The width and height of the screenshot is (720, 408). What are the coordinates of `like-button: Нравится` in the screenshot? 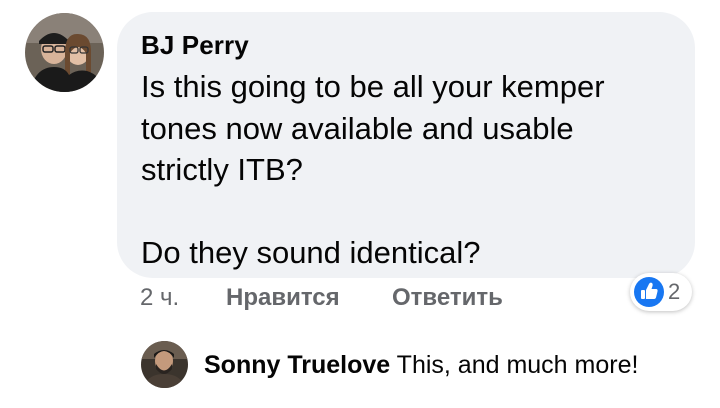 It's located at (283, 298).